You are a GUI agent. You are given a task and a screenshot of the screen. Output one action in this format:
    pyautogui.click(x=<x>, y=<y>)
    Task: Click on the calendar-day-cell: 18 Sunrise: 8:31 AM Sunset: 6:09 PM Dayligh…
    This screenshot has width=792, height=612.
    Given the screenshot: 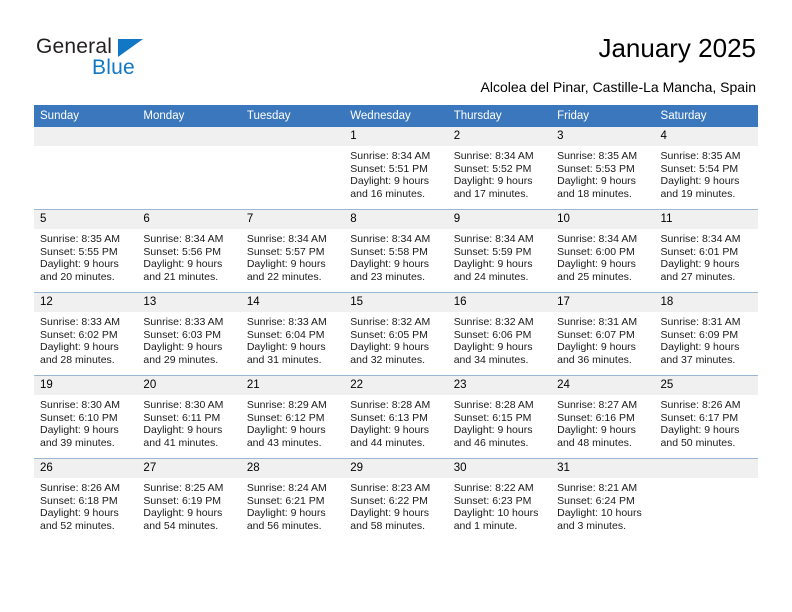 What is the action you would take?
    pyautogui.click(x=706, y=334)
    